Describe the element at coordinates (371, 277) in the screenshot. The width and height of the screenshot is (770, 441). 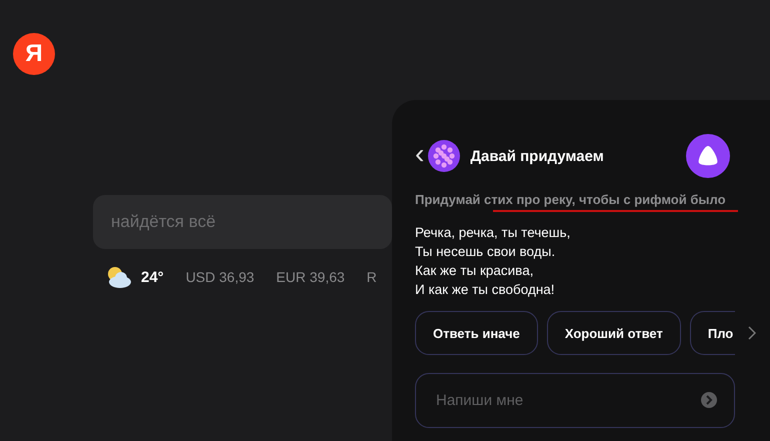
I see `currency-rate: R` at that location.